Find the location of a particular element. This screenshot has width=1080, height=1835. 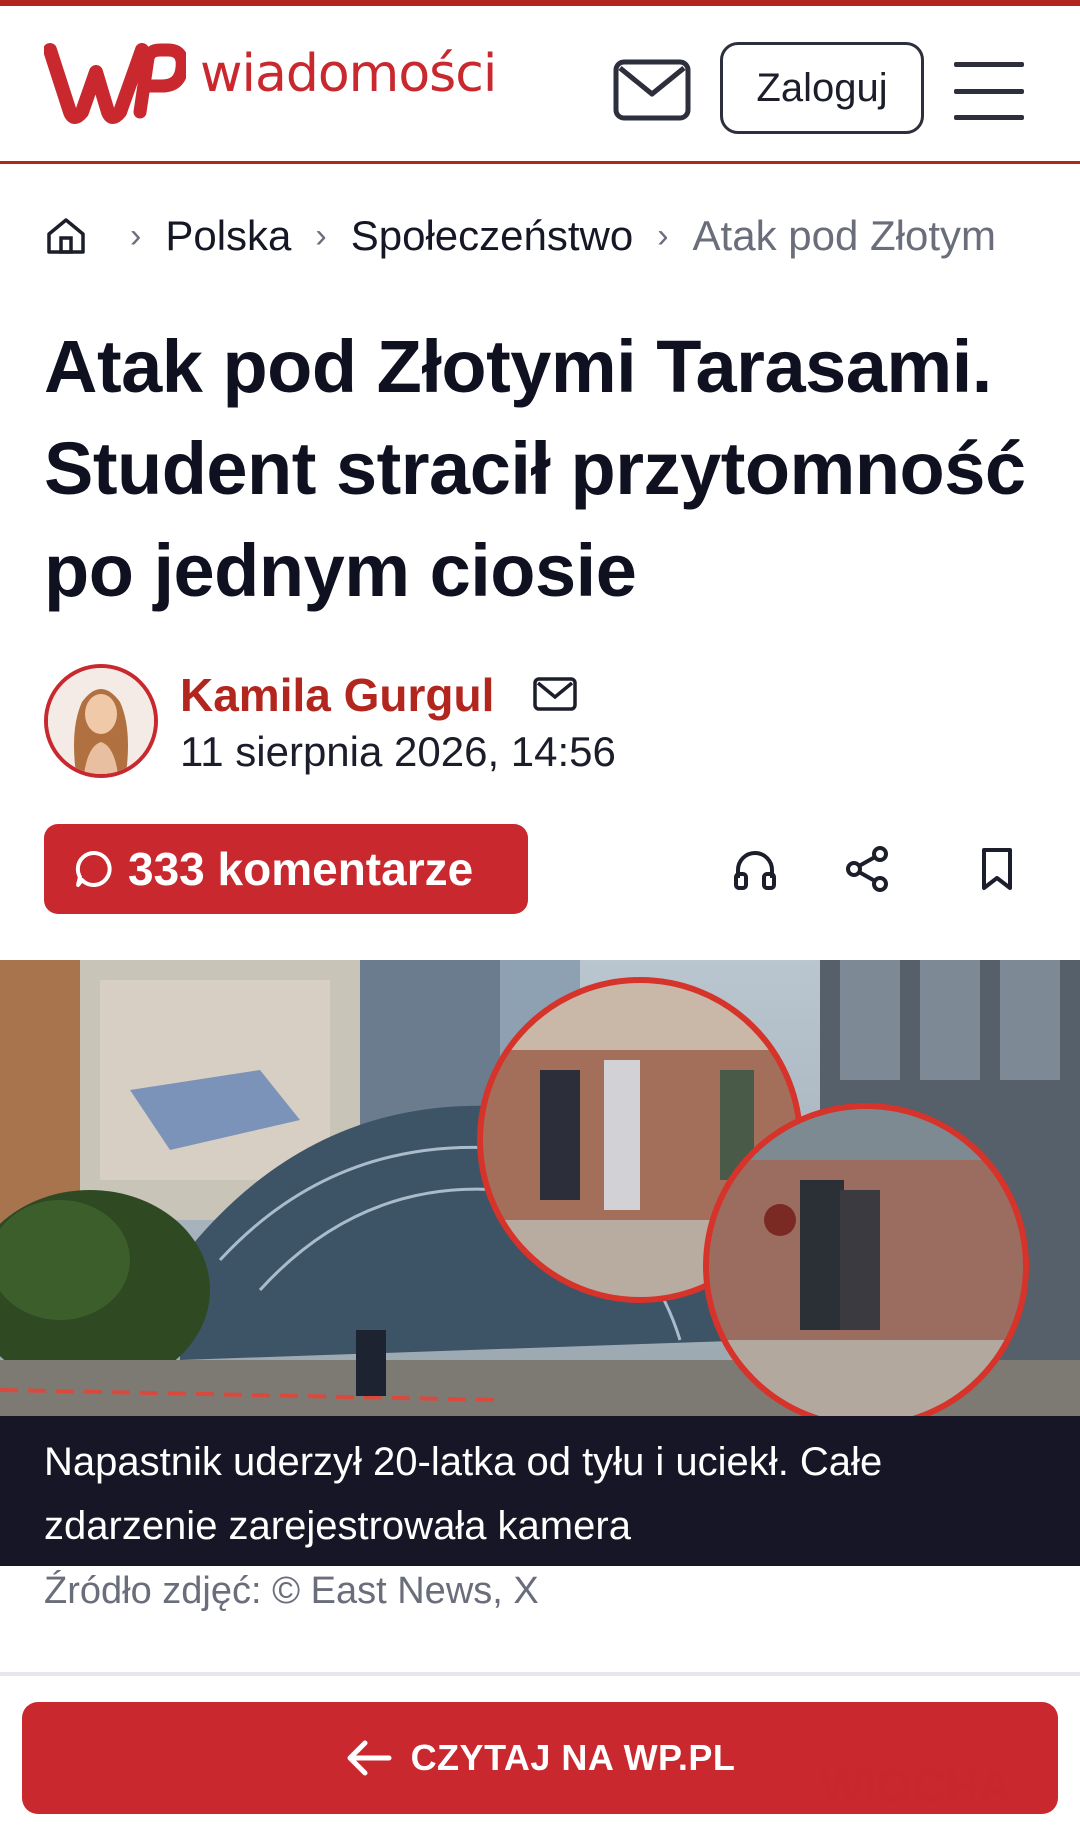

title-line: po jednym ciosie is located at coordinates (340, 570).